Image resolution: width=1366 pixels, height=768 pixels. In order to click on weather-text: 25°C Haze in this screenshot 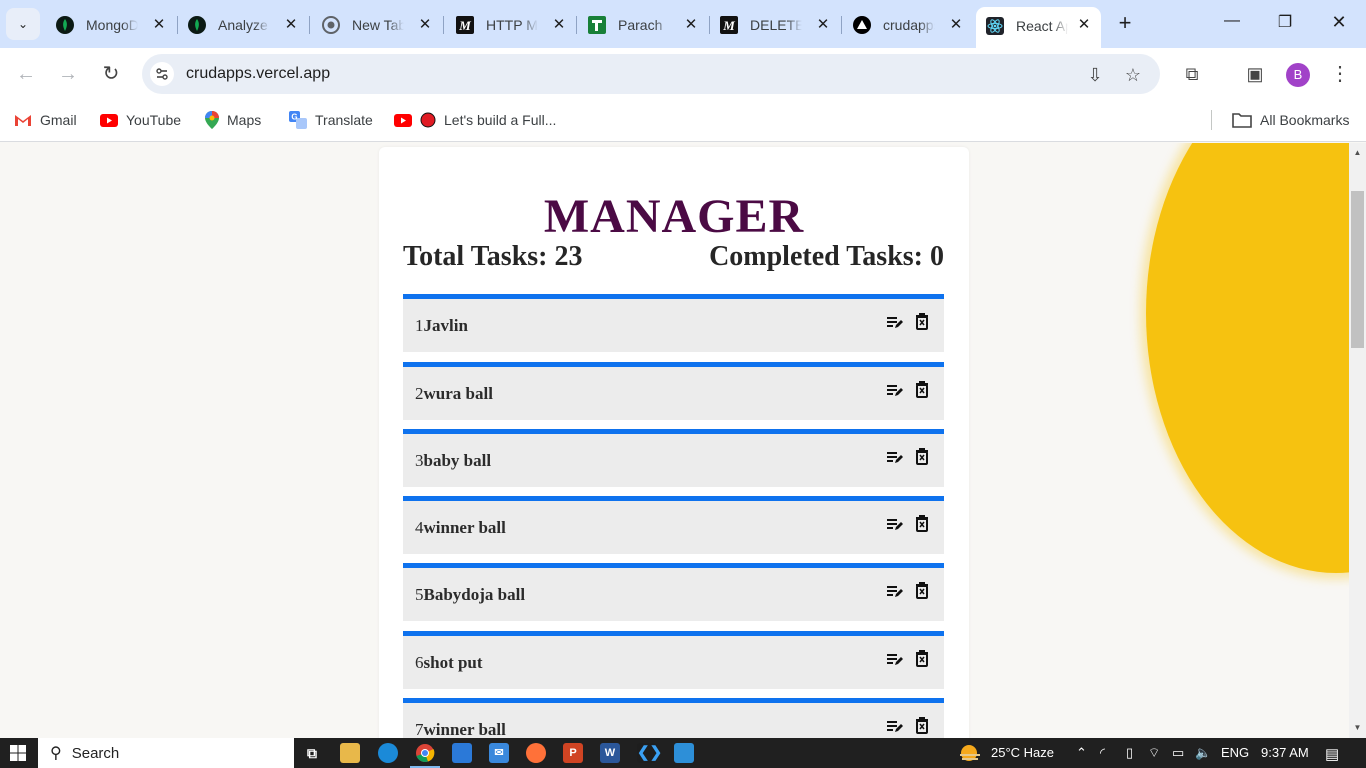, I will do `click(1022, 752)`.